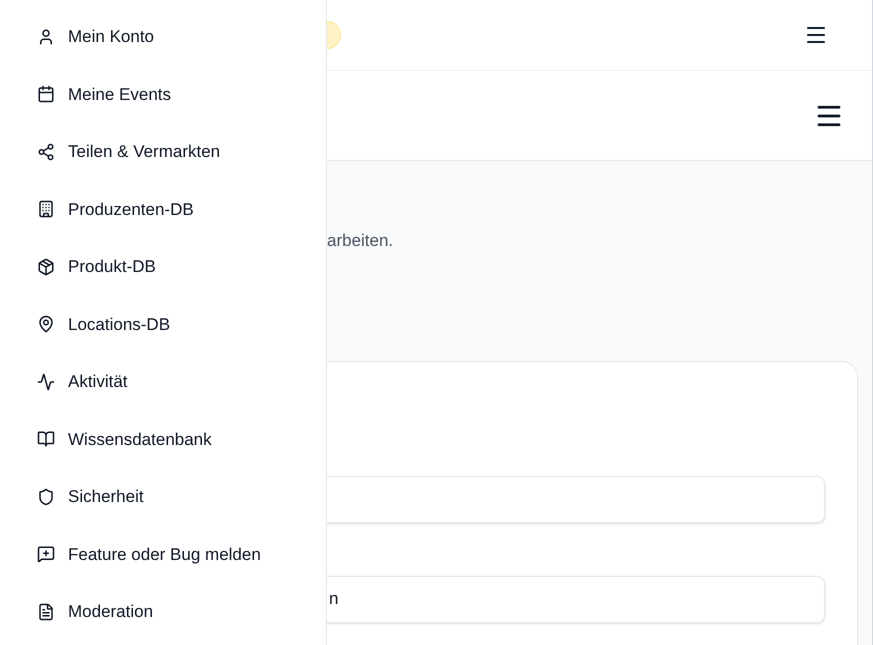 This screenshot has width=873, height=645. What do you see at coordinates (163, 37) in the screenshot?
I see `menu-item: Mein Konto` at bounding box center [163, 37].